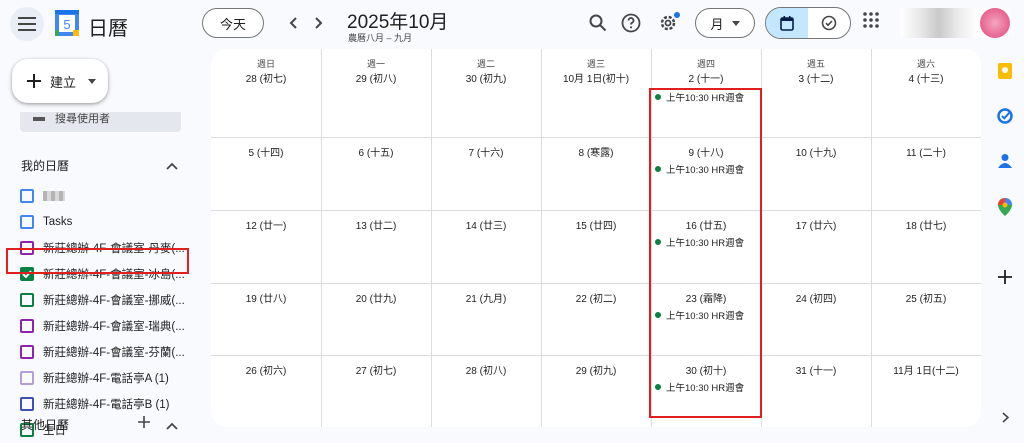  What do you see at coordinates (926, 297) in the screenshot?
I see `day-number: 25 (初五)` at bounding box center [926, 297].